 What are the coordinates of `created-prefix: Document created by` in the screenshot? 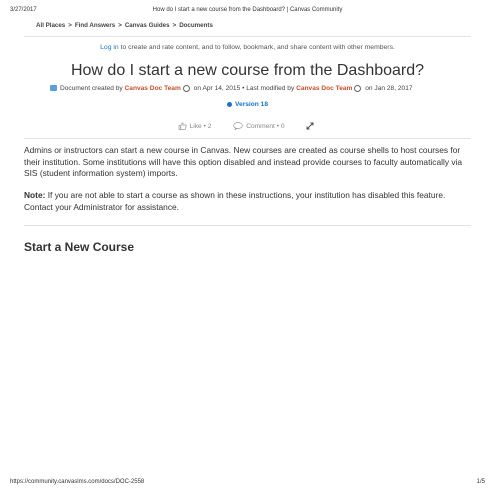 It's located at (92, 88).